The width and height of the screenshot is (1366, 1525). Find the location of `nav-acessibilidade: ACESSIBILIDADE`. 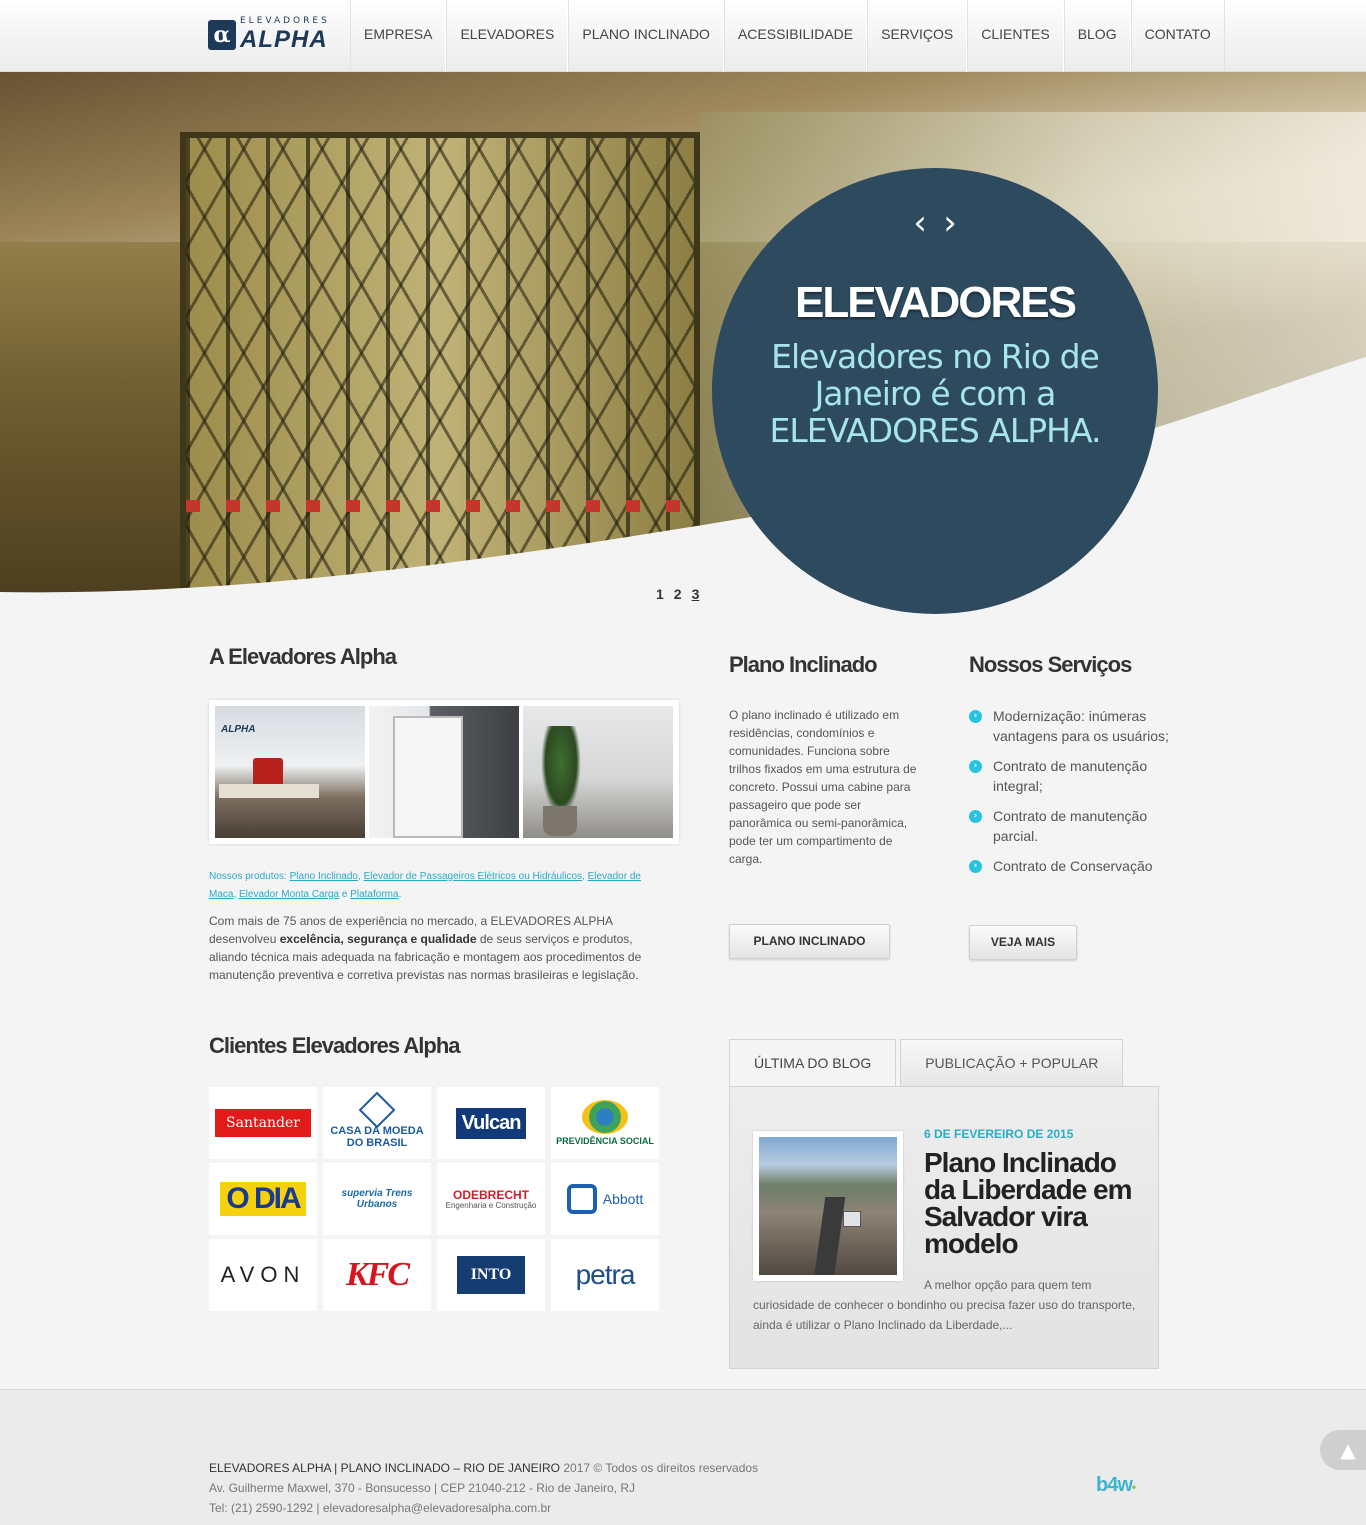

nav-acessibilidade: ACESSIBILIDADE is located at coordinates (795, 36).